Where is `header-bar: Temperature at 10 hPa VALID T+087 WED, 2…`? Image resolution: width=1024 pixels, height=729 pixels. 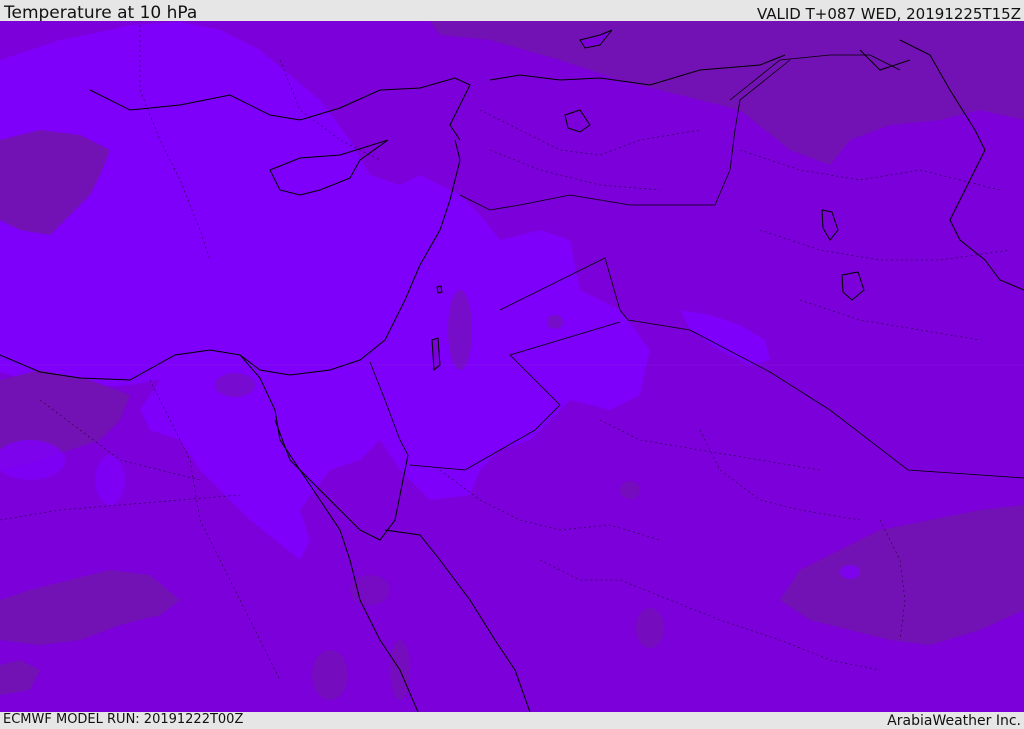 header-bar: Temperature at 10 hPa VALID T+087 WED, 2… is located at coordinates (512, 11).